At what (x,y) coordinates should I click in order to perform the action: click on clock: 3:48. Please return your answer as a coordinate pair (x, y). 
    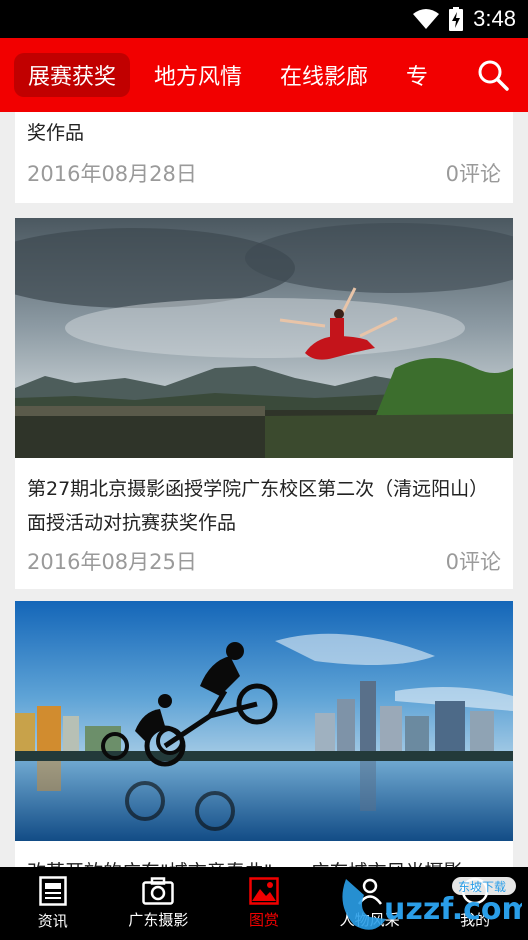
    Looking at the image, I should click on (494, 18).